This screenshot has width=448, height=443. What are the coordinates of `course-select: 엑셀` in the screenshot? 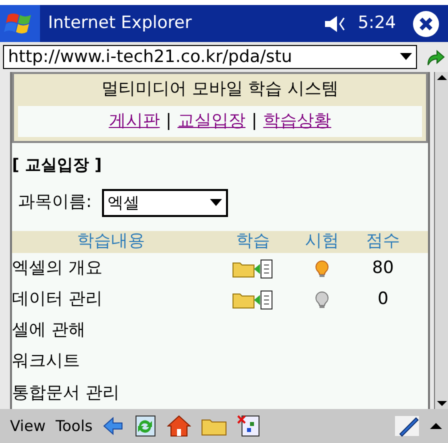 It's located at (165, 203).